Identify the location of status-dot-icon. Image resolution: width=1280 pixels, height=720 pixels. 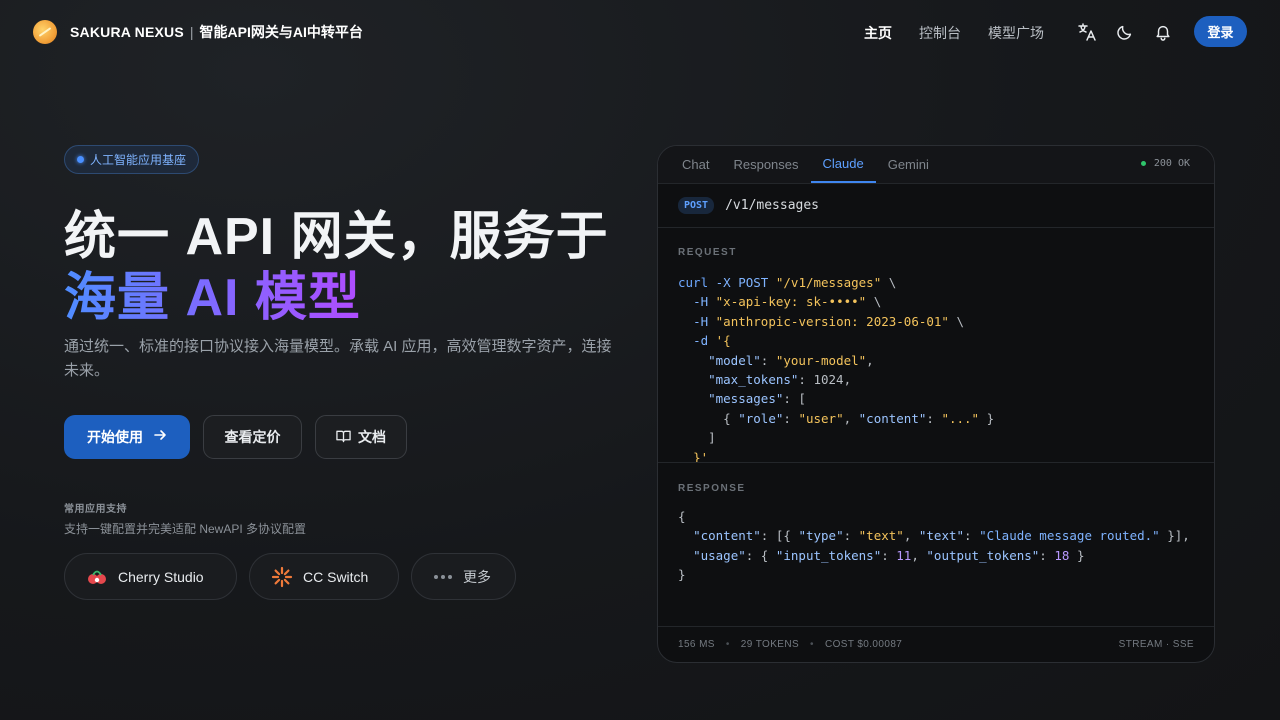
(1143, 163).